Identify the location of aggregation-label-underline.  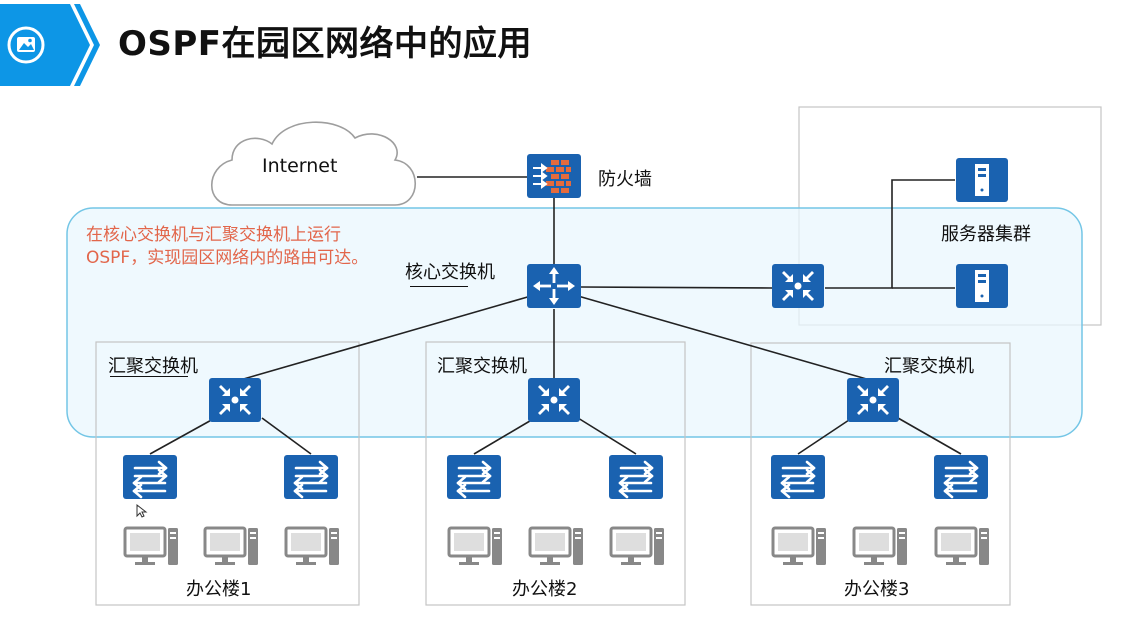
(149, 376).